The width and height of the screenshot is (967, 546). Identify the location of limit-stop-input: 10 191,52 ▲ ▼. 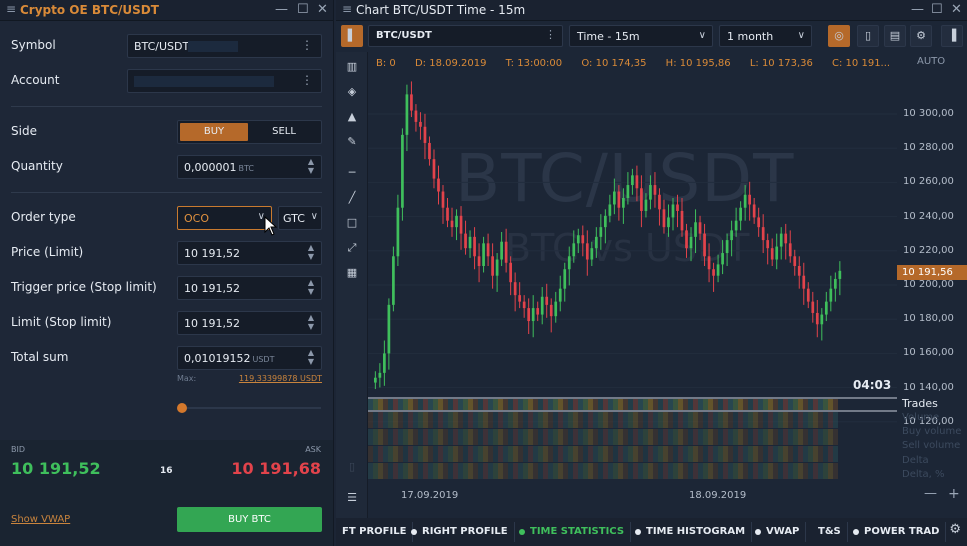
(249, 323).